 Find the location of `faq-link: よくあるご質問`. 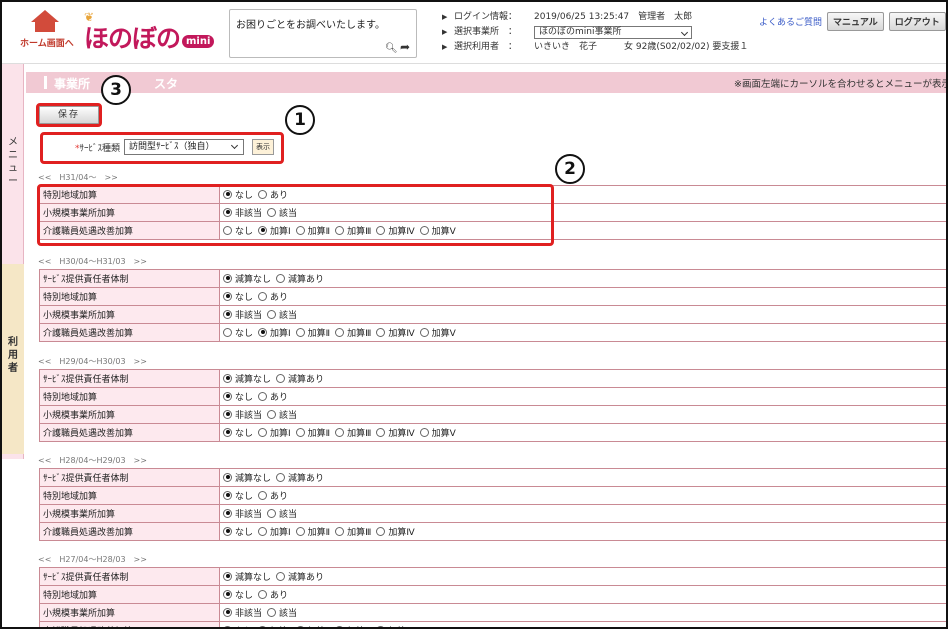

faq-link: よくあるご質問 is located at coordinates (790, 21).